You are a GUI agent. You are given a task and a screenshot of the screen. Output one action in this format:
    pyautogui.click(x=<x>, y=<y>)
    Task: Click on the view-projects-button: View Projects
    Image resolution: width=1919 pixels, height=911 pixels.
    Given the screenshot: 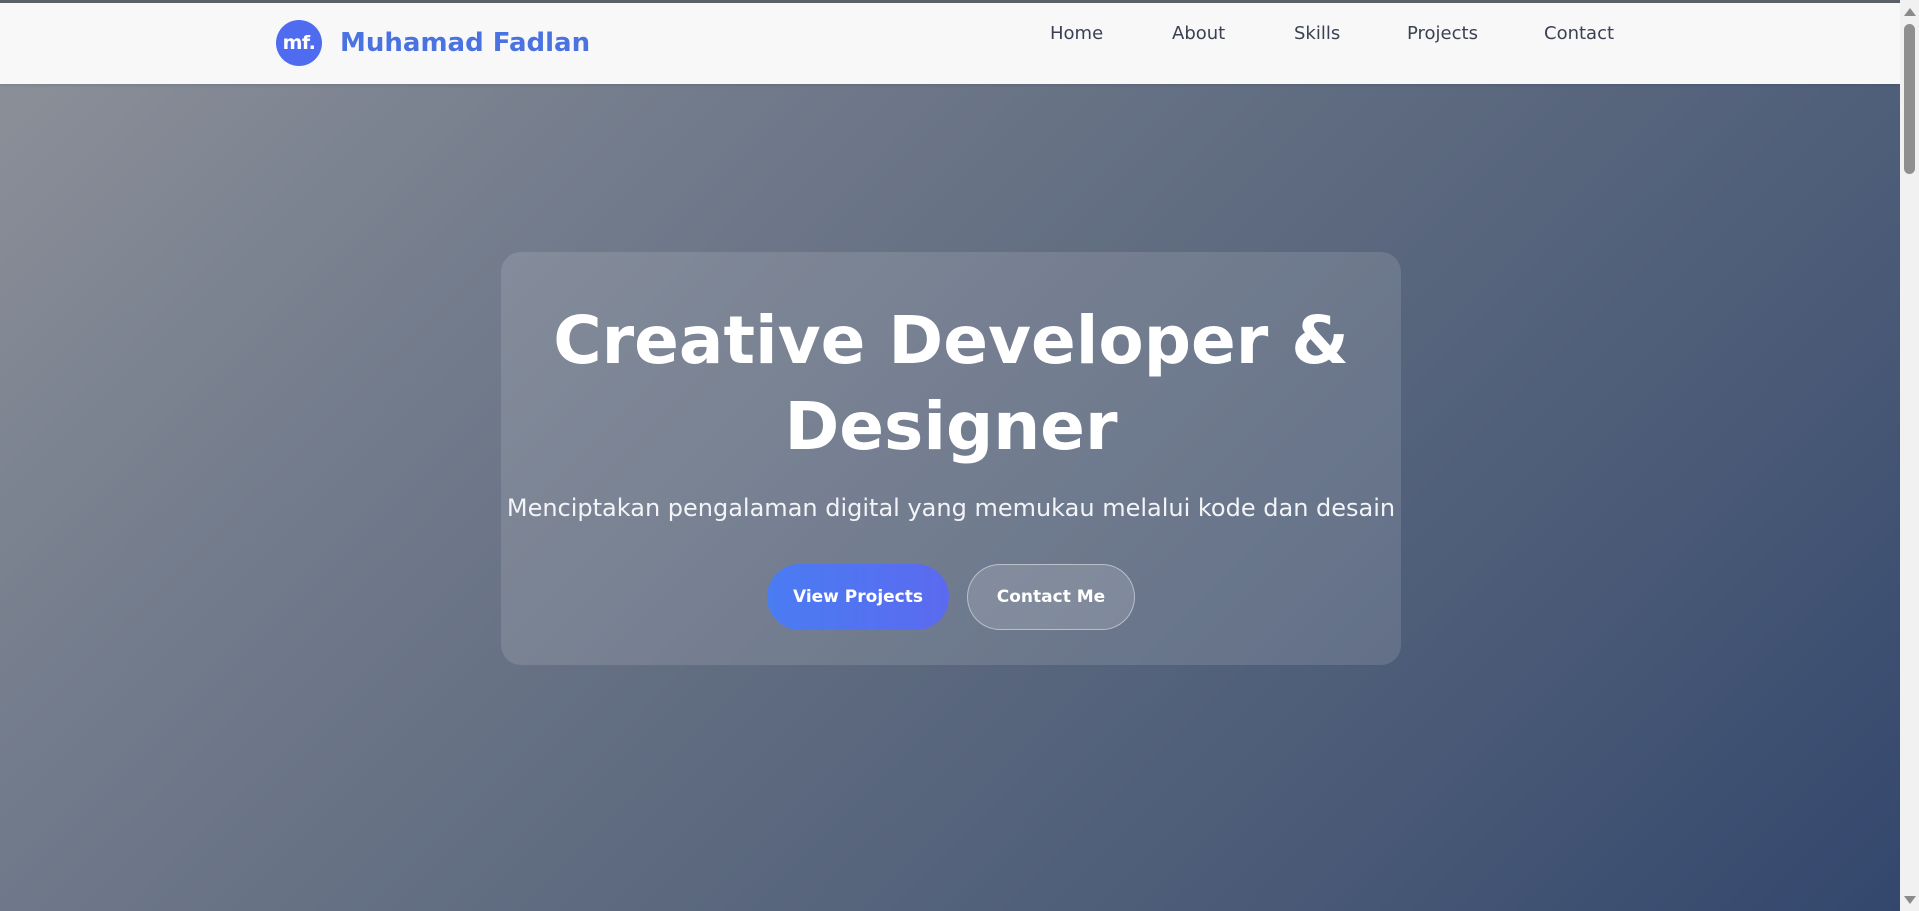 What is the action you would take?
    pyautogui.click(x=858, y=597)
    